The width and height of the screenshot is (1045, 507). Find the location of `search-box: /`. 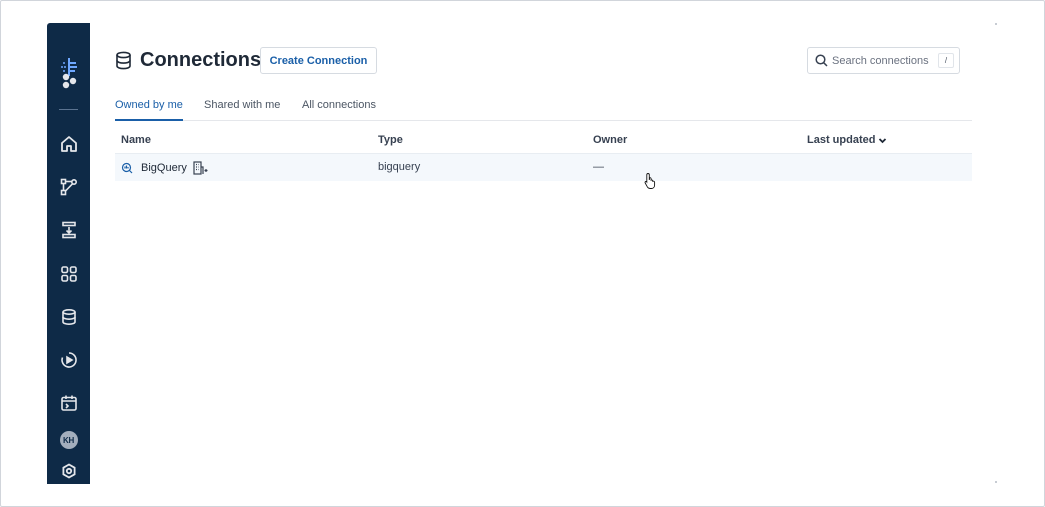

search-box: / is located at coordinates (883, 60).